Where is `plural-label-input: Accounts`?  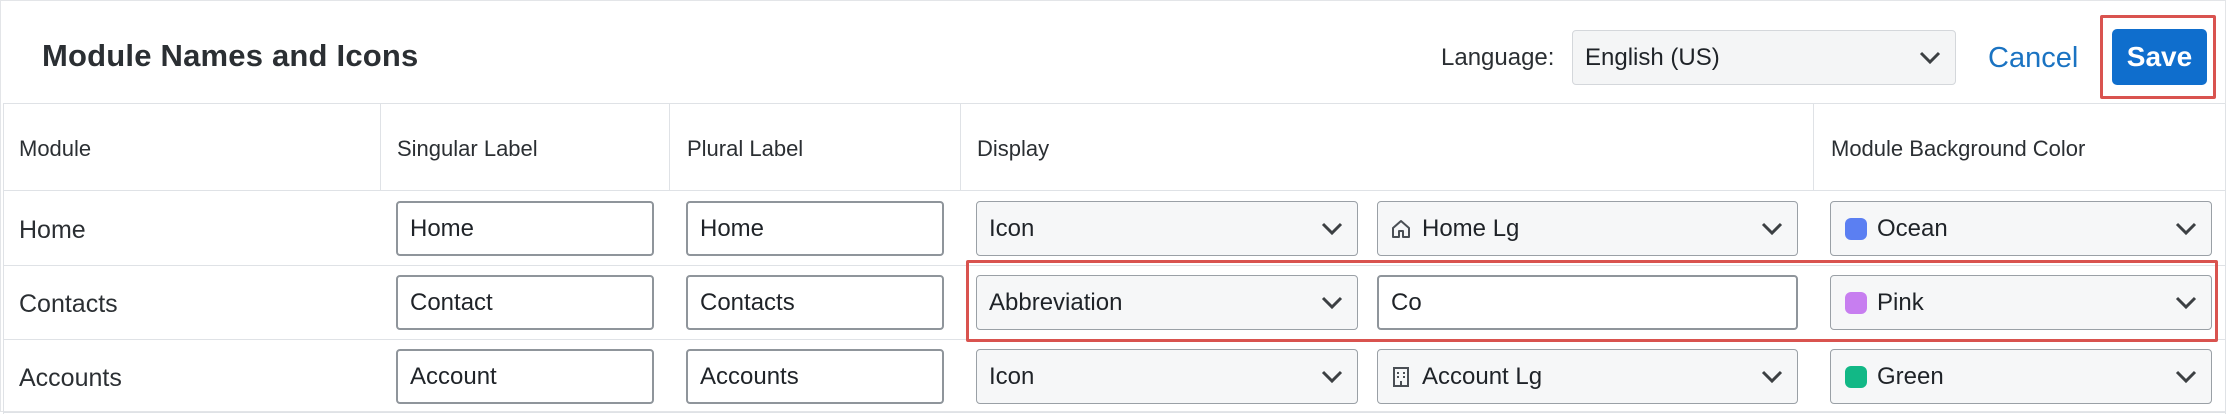 plural-label-input: Accounts is located at coordinates (815, 376).